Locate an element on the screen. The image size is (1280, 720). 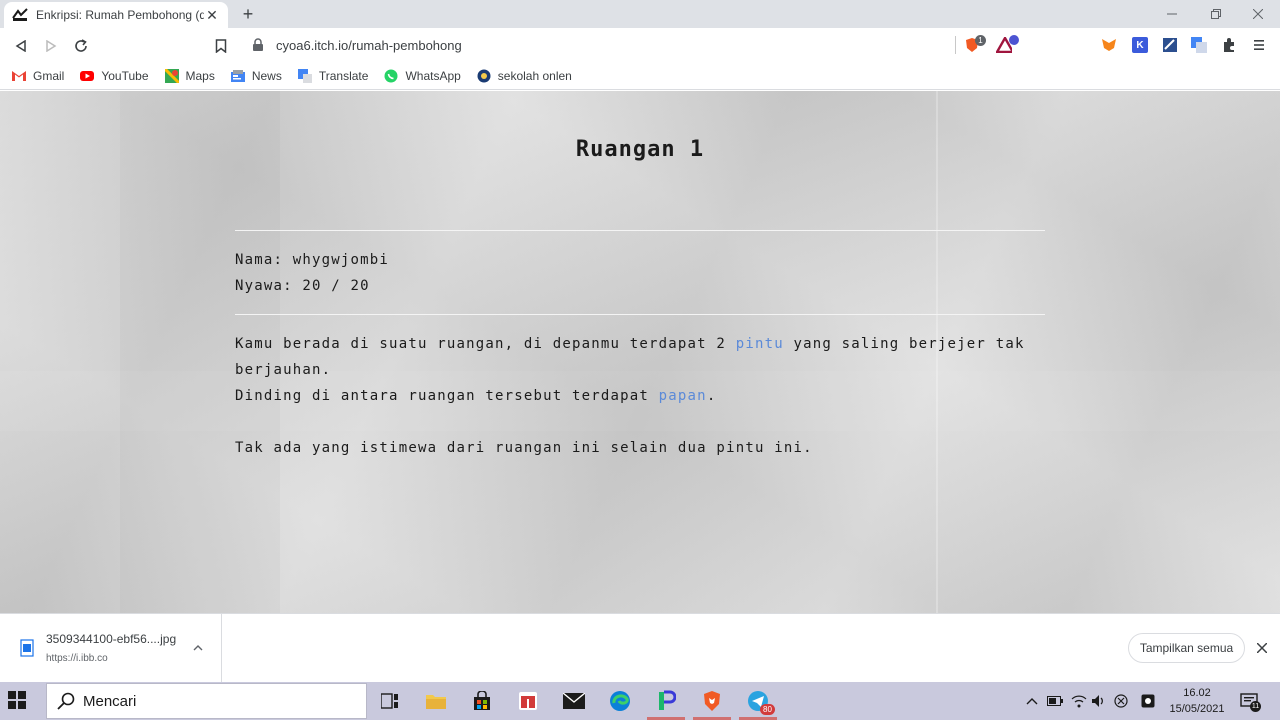
youtube-icon is located at coordinates (87, 76).